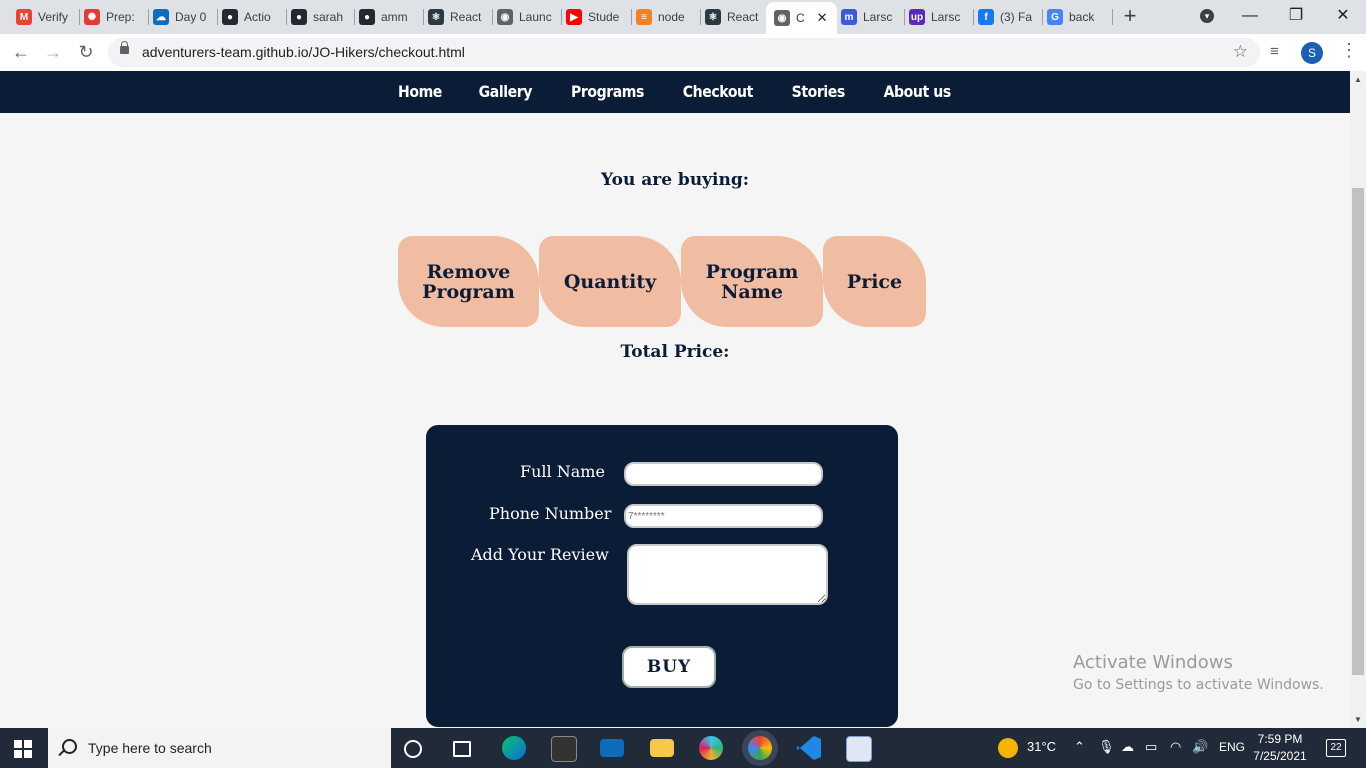 This screenshot has height=768, width=1366. What do you see at coordinates (718, 92) in the screenshot?
I see `nav-link-checkout: Checkout` at bounding box center [718, 92].